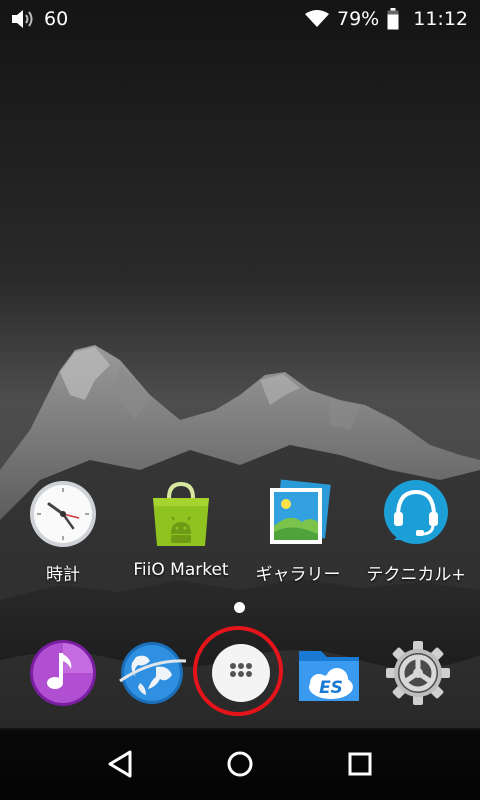 The image size is (480, 800). I want to click on gallery-icon, so click(298, 514).